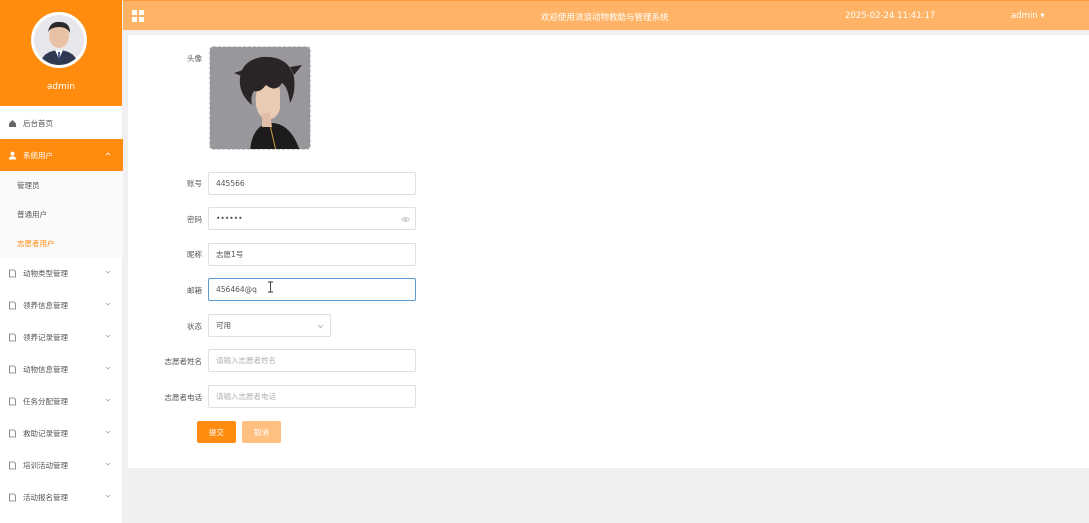  I want to click on status-select: 可用, so click(269, 325).